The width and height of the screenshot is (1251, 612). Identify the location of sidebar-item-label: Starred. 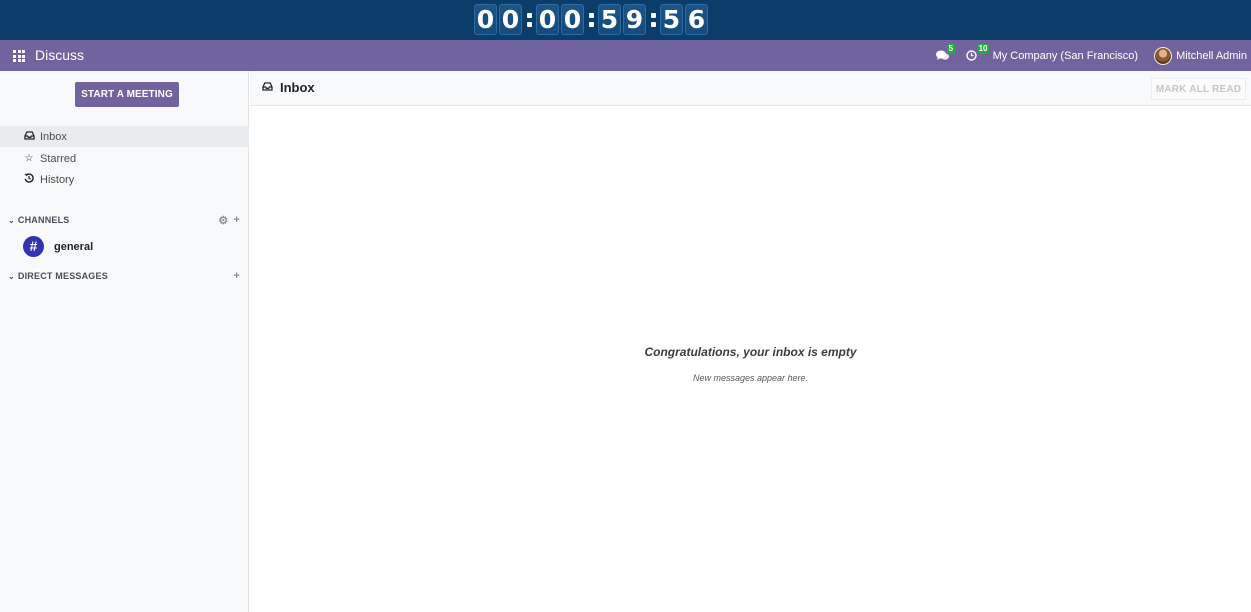
(58, 158).